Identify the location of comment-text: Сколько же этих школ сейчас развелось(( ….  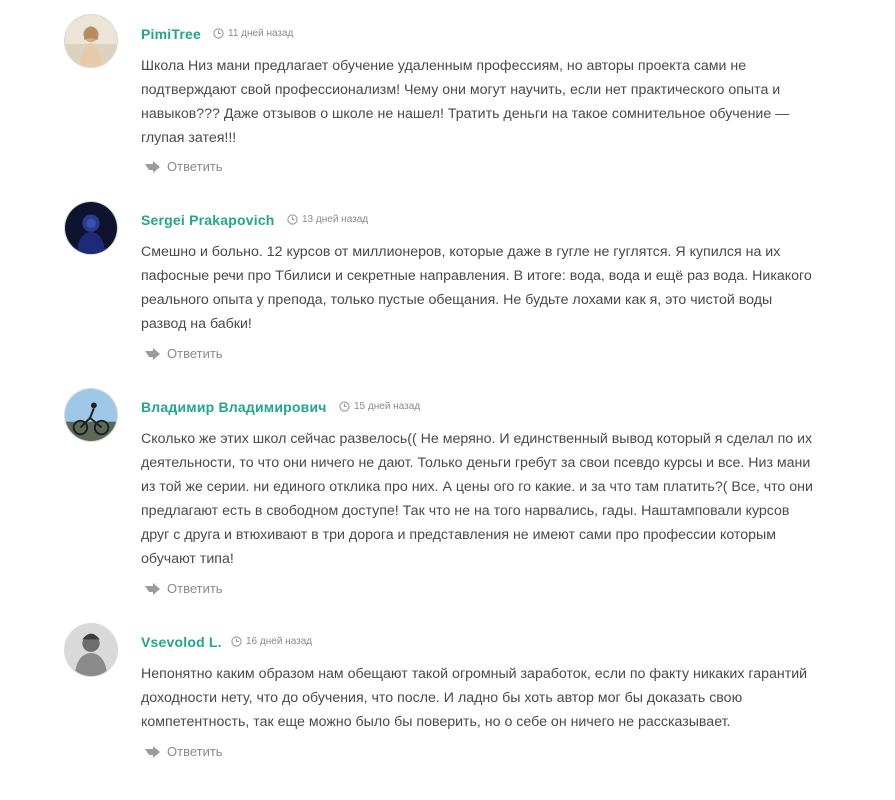
(477, 499).